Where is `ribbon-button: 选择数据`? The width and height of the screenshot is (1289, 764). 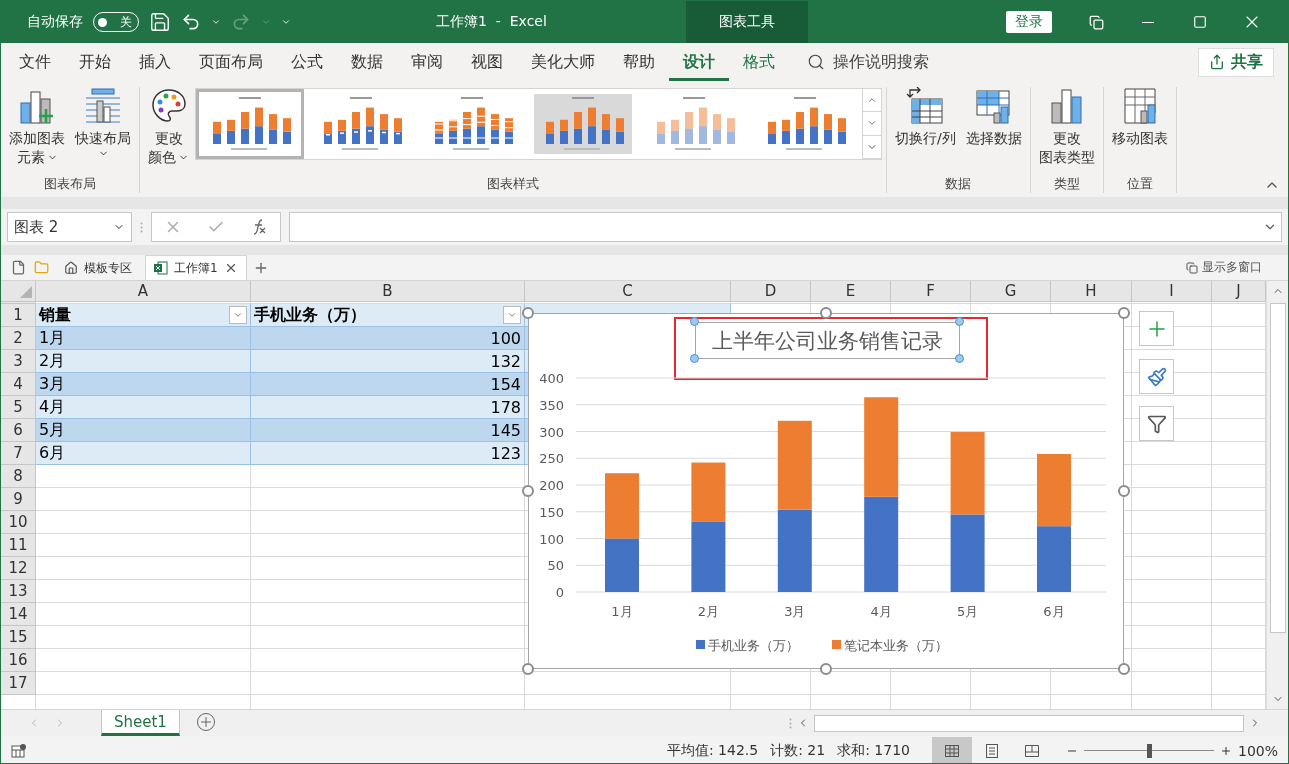
ribbon-button: 选择数据 is located at coordinates (993, 117).